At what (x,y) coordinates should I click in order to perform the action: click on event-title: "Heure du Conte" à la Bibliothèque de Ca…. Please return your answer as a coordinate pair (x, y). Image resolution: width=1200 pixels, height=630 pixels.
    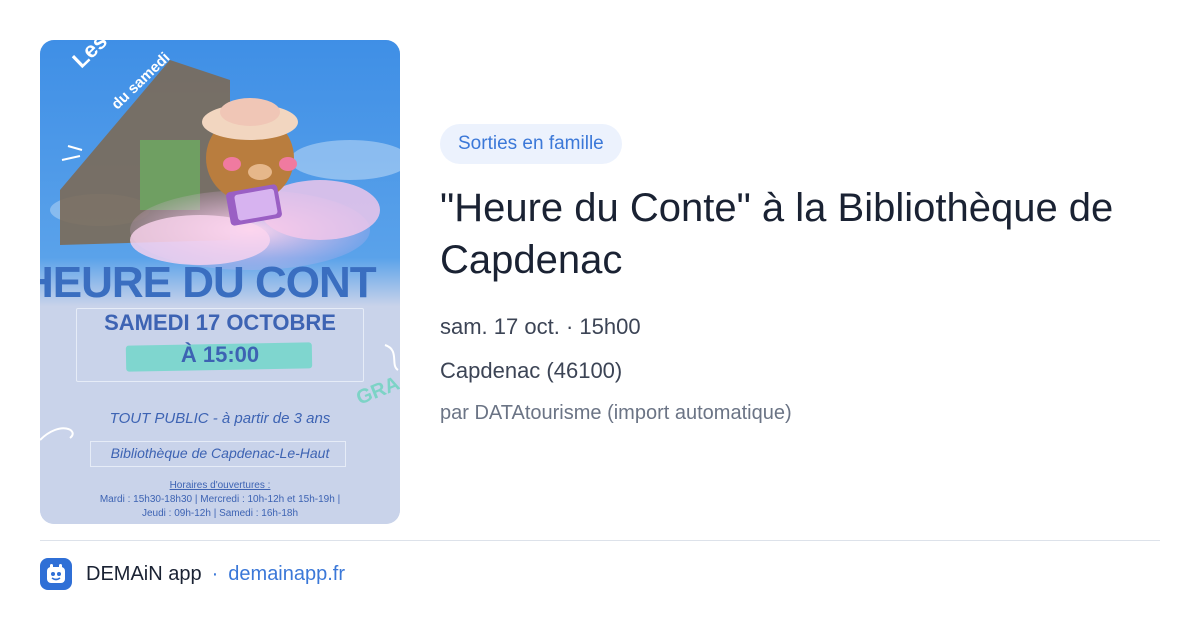
    Looking at the image, I should click on (800, 234).